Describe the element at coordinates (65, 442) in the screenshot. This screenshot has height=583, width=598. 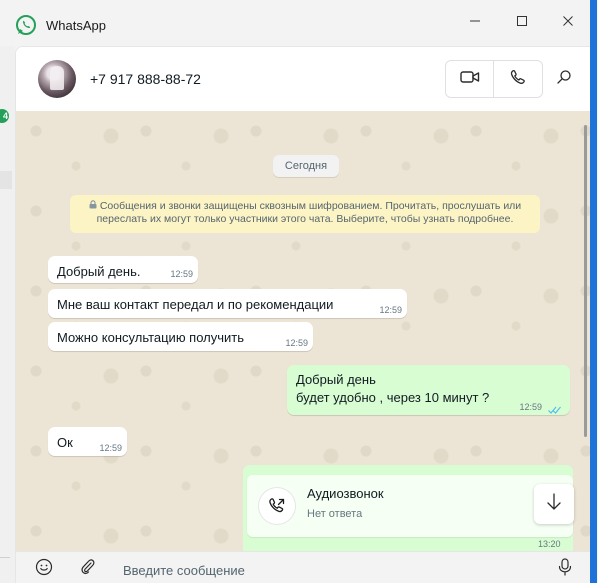
I see `message-text: Ок` at that location.